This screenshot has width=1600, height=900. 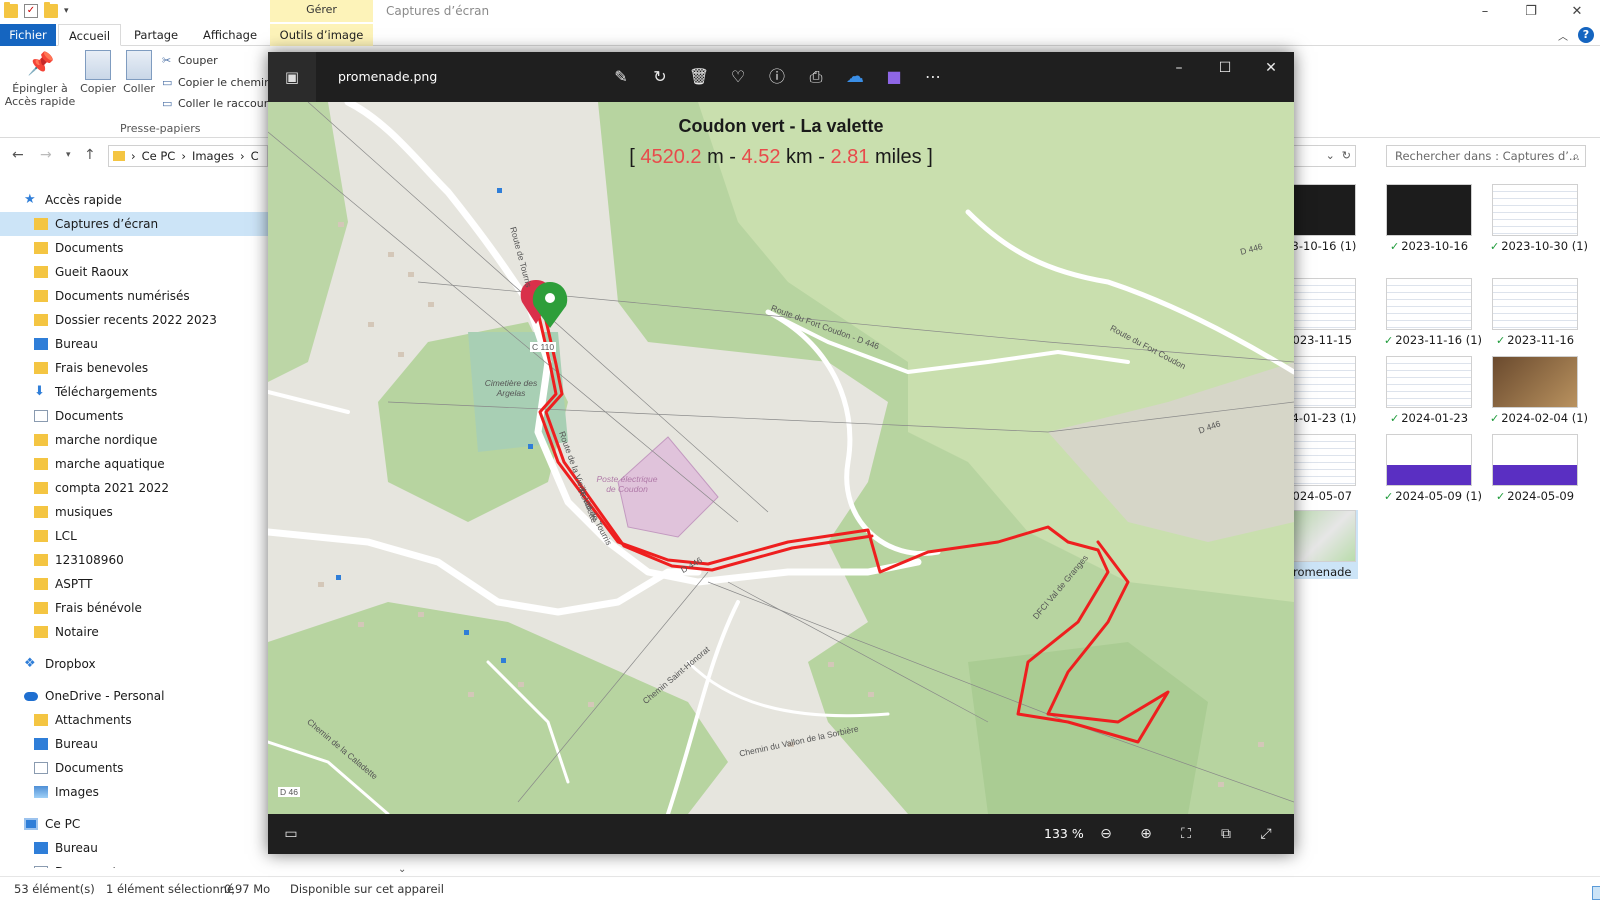 I want to click on minimize-icon: –, so click(x=1485, y=12).